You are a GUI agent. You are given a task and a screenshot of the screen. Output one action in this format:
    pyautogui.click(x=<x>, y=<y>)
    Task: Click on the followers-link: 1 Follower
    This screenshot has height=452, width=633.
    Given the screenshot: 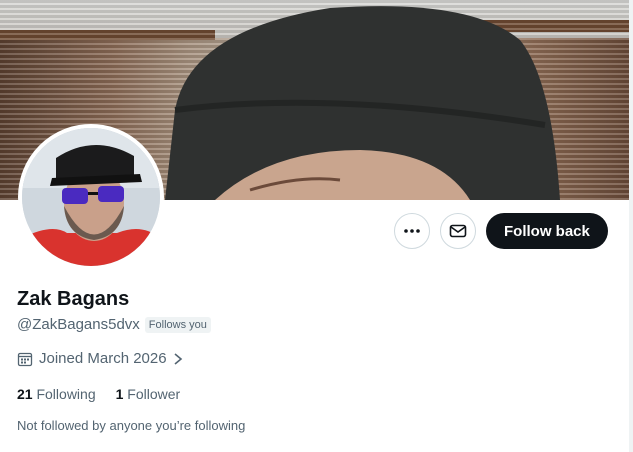 What is the action you would take?
    pyautogui.click(x=148, y=394)
    